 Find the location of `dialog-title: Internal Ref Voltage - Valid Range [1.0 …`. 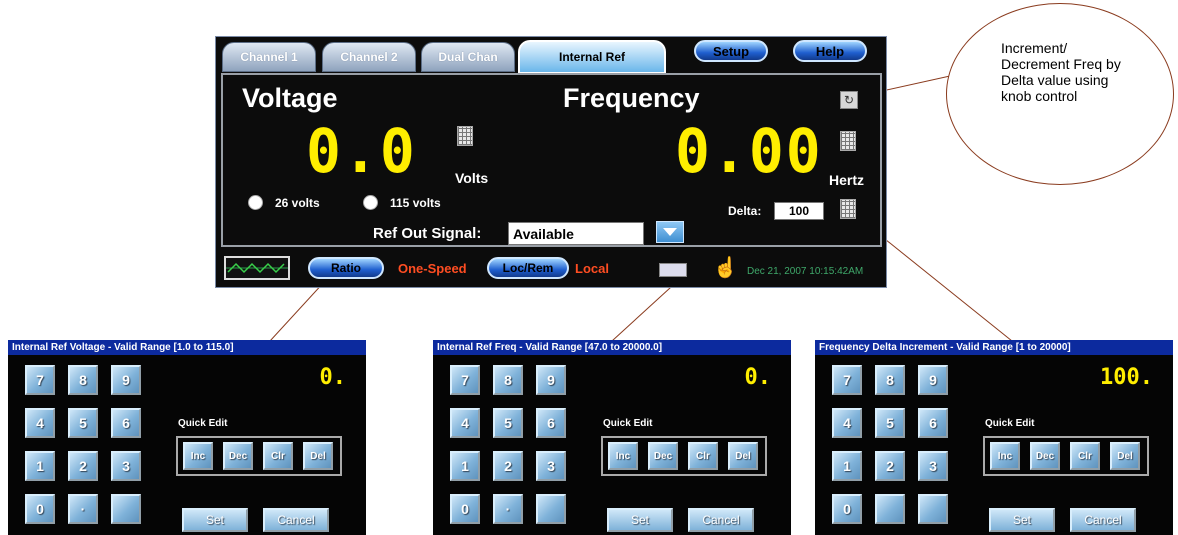

dialog-title: Internal Ref Voltage - Valid Range [1.0 … is located at coordinates (187, 347).